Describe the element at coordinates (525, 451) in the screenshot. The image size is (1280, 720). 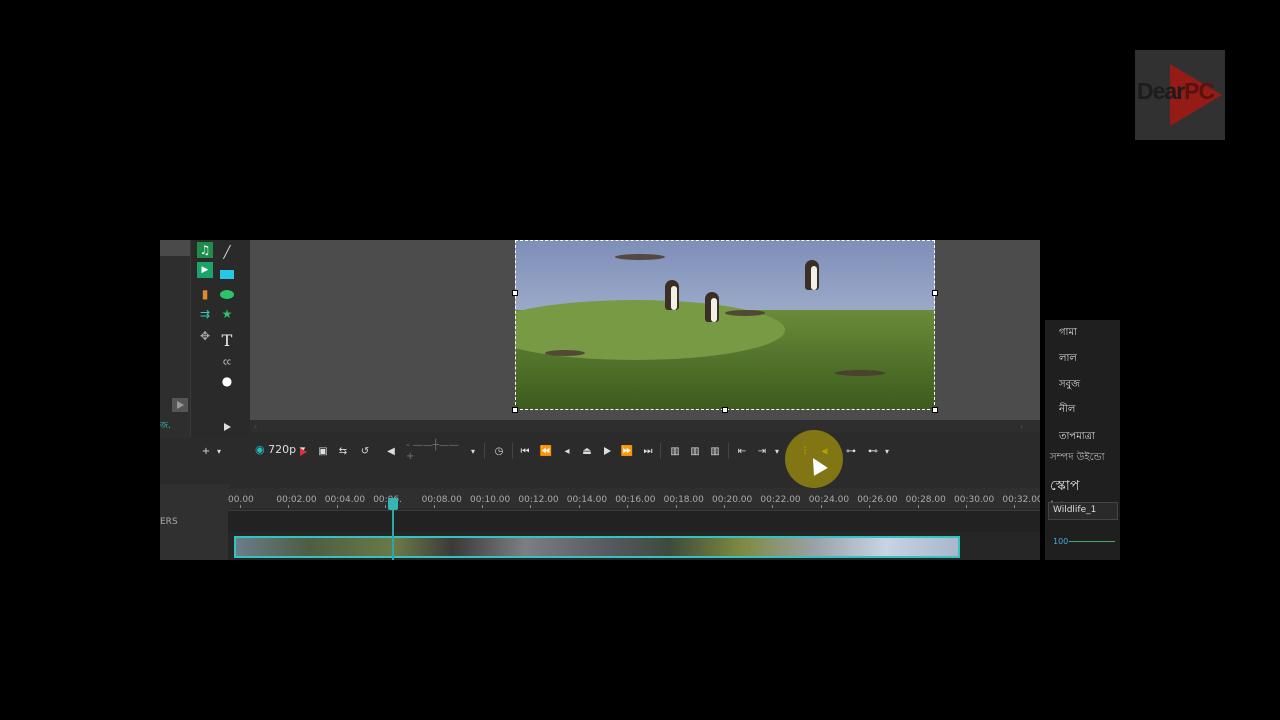
I see `skip-start-icon: ⏮` at that location.